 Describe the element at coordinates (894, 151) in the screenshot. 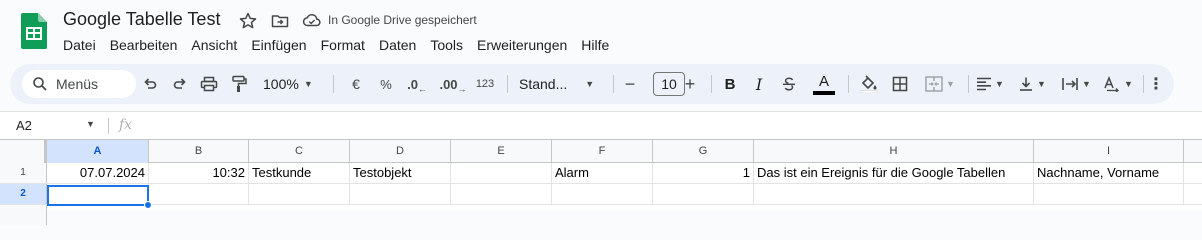

I see `column-header-h: H` at that location.